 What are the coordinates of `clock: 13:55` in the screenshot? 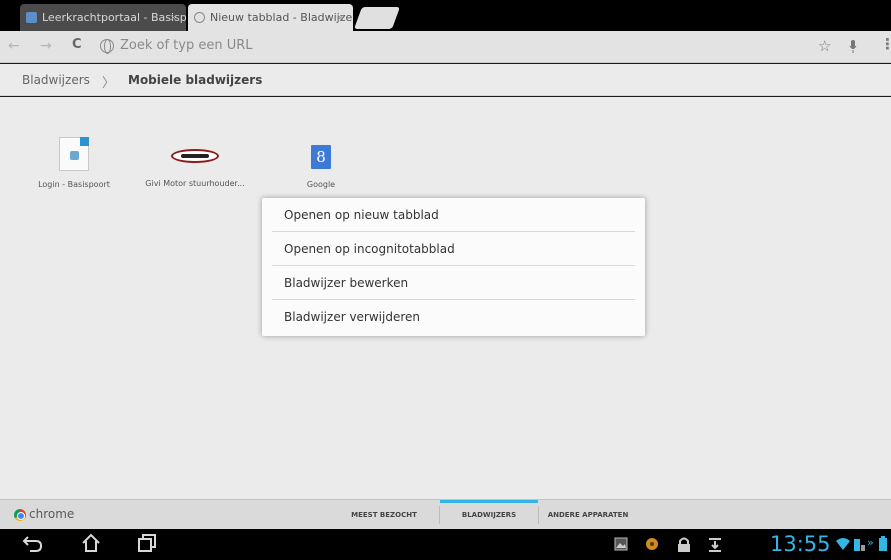 It's located at (800, 544).